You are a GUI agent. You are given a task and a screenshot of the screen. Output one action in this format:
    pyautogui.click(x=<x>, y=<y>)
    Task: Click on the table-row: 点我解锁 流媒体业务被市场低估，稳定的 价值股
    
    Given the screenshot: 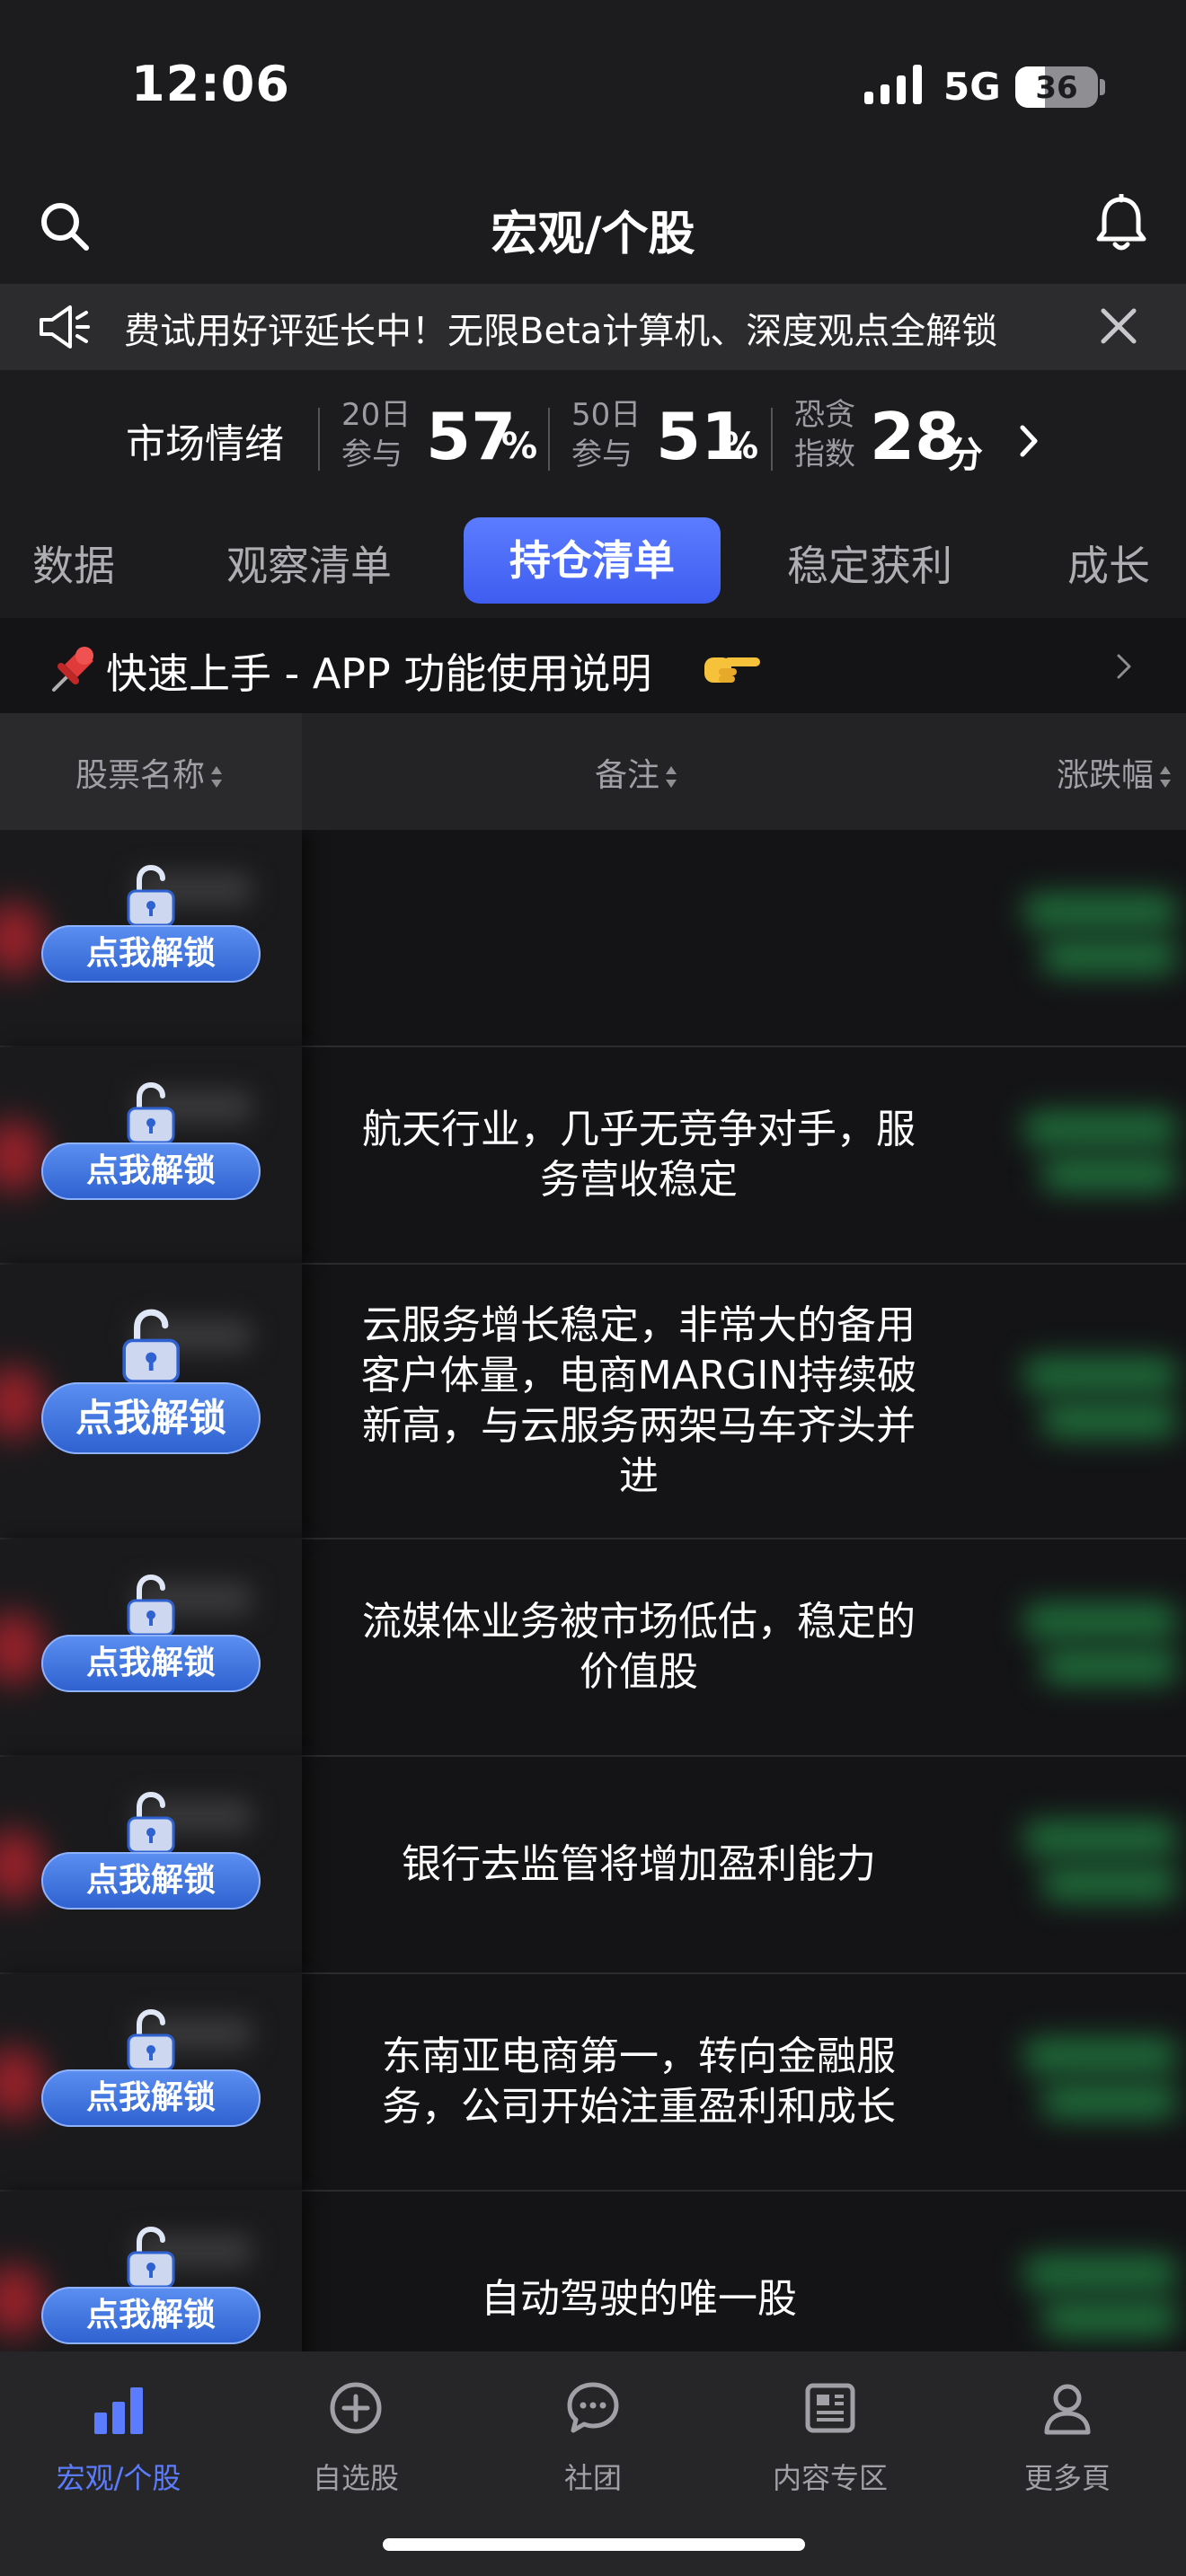 What is the action you would take?
    pyautogui.click(x=593, y=1648)
    